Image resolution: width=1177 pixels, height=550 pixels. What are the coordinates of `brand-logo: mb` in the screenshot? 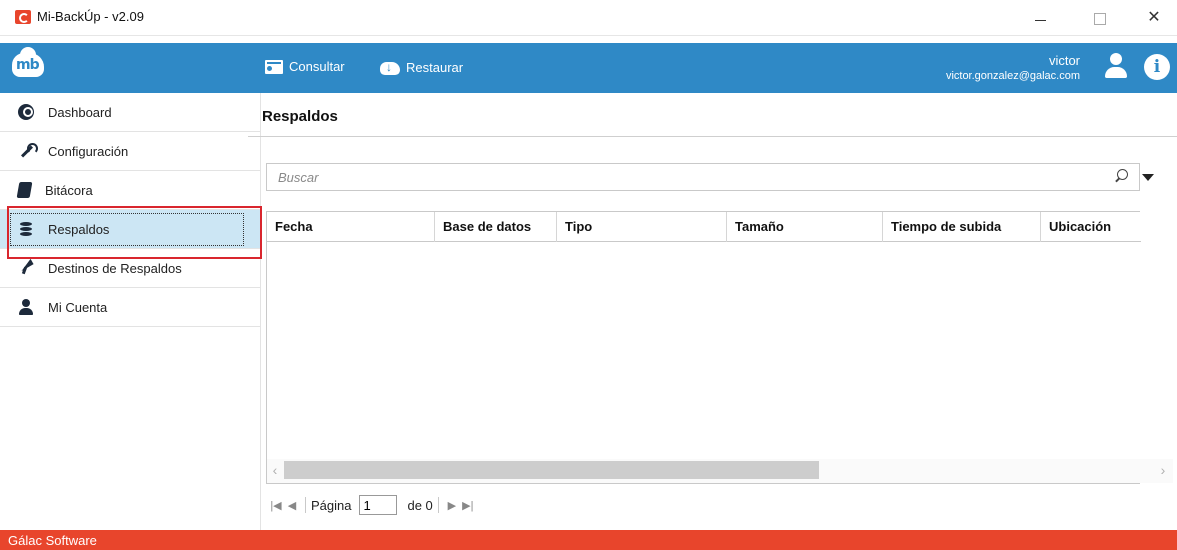 It's located at (123, 68).